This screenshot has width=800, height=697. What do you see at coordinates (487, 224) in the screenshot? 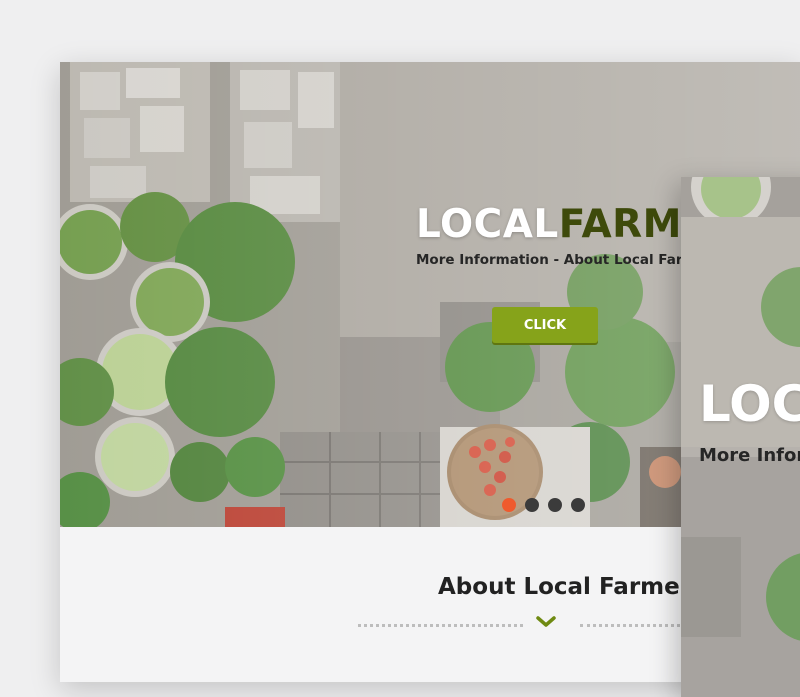
I see `hero-title-local: LOCAL` at bounding box center [487, 224].